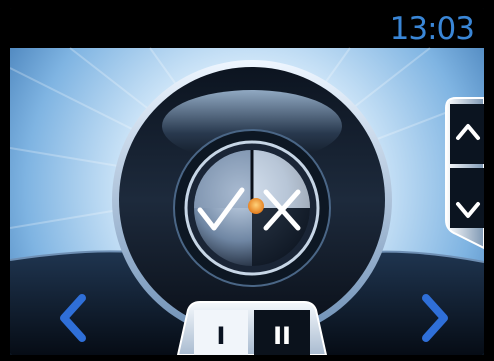 Image resolution: width=494 pixels, height=361 pixels. Describe the element at coordinates (74, 316) in the screenshot. I see `nav-left-button` at that location.